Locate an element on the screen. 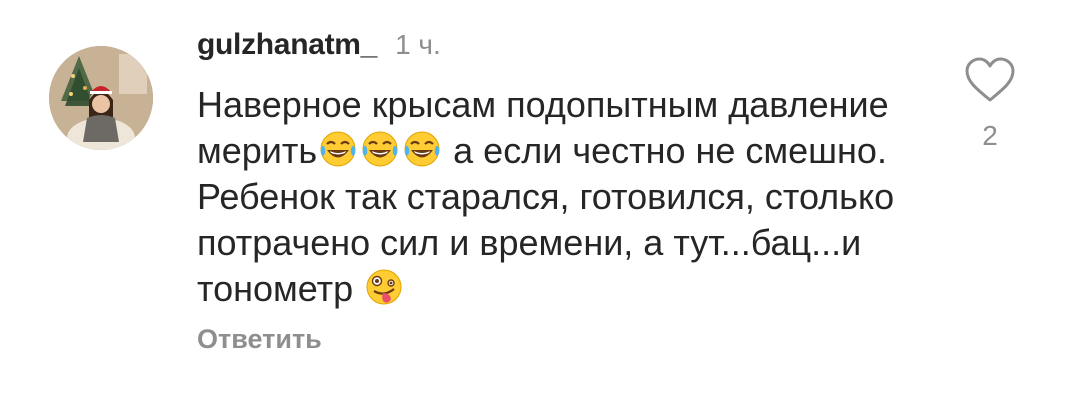  avatar-photo is located at coordinates (101, 98).